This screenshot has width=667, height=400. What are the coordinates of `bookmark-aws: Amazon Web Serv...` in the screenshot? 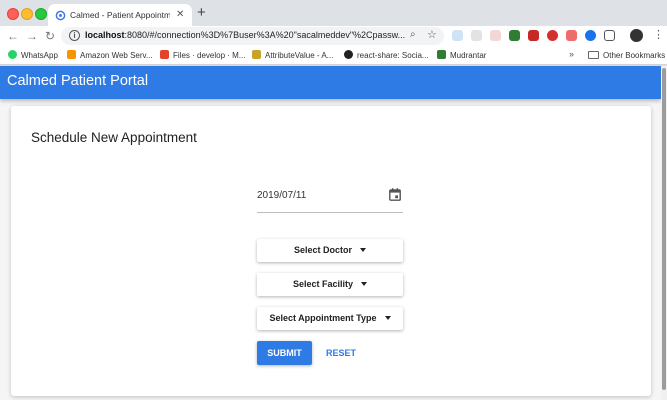 It's located at (110, 55).